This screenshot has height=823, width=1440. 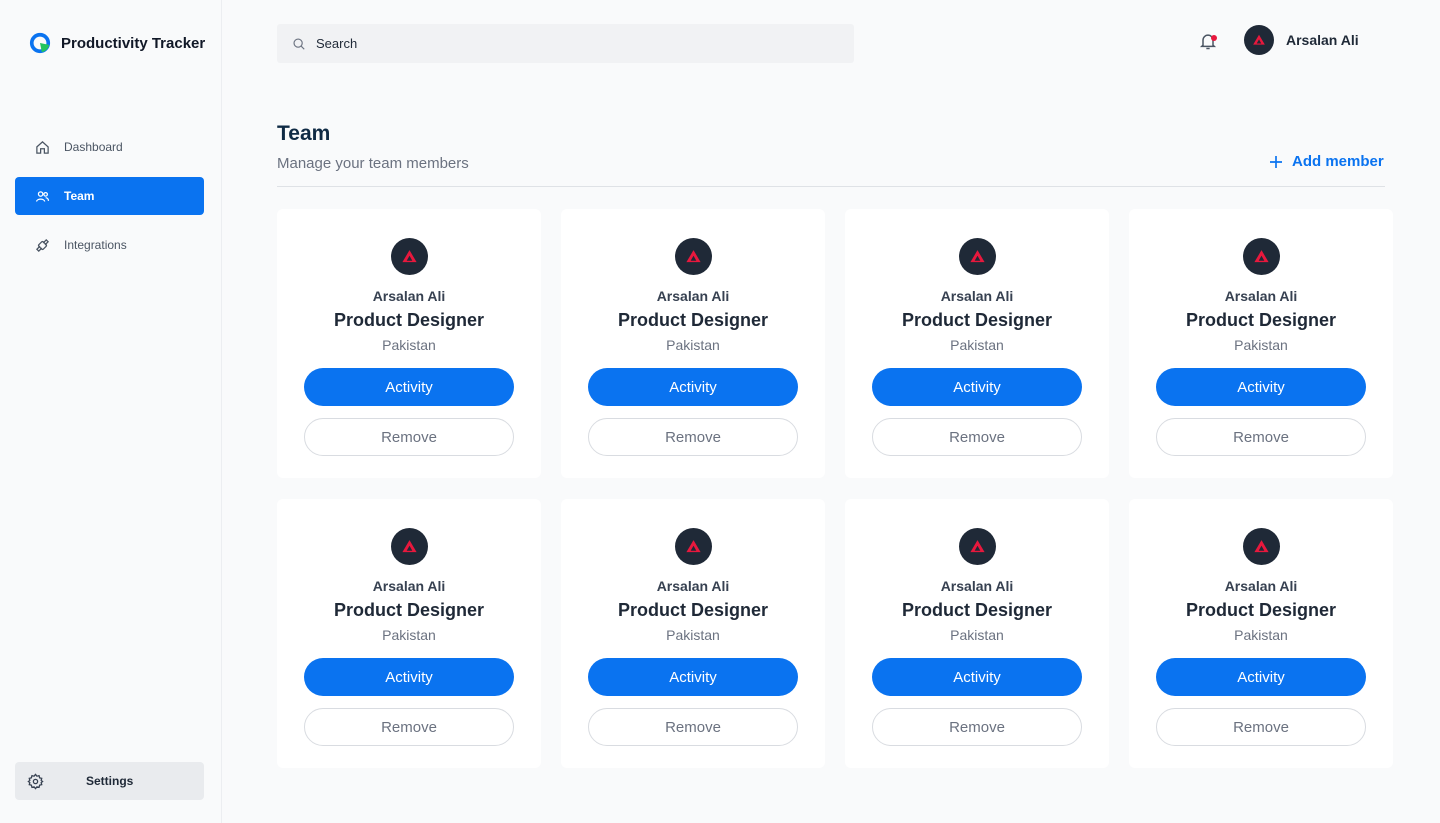 I want to click on search-placeholder: Search, so click(x=337, y=43).